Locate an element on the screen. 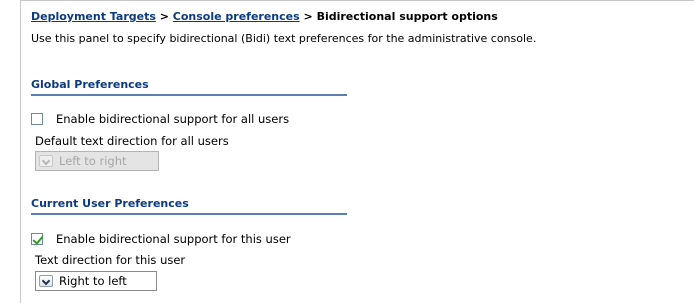  section-title-global-preferences: Global Preferences is located at coordinates (90, 84).